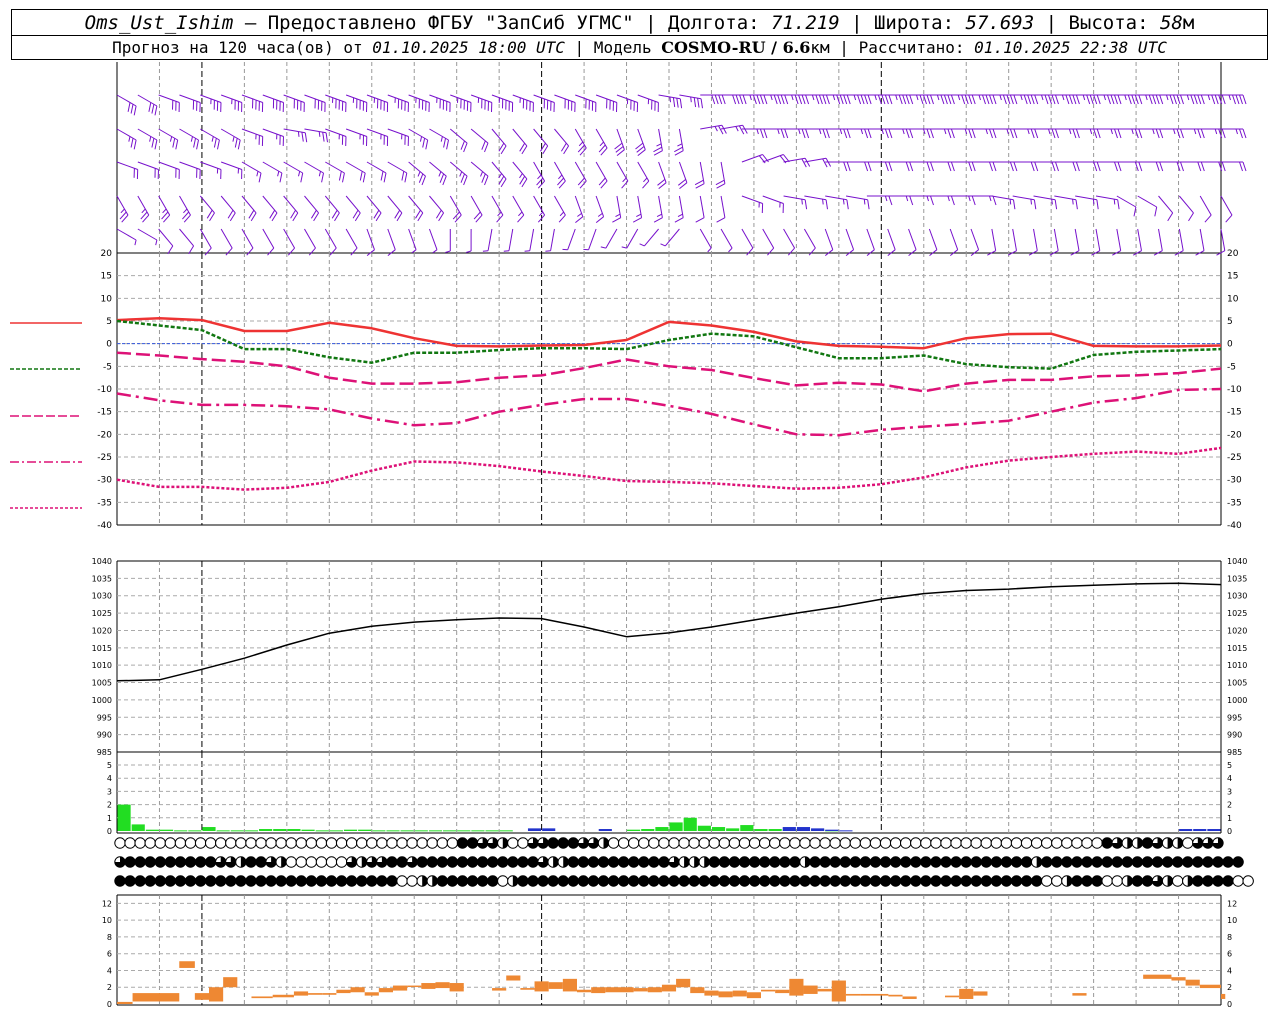 The height and width of the screenshot is (1024, 1280). What do you see at coordinates (107, 920) in the screenshot?
I see `conv-ytick-left: 10` at bounding box center [107, 920].